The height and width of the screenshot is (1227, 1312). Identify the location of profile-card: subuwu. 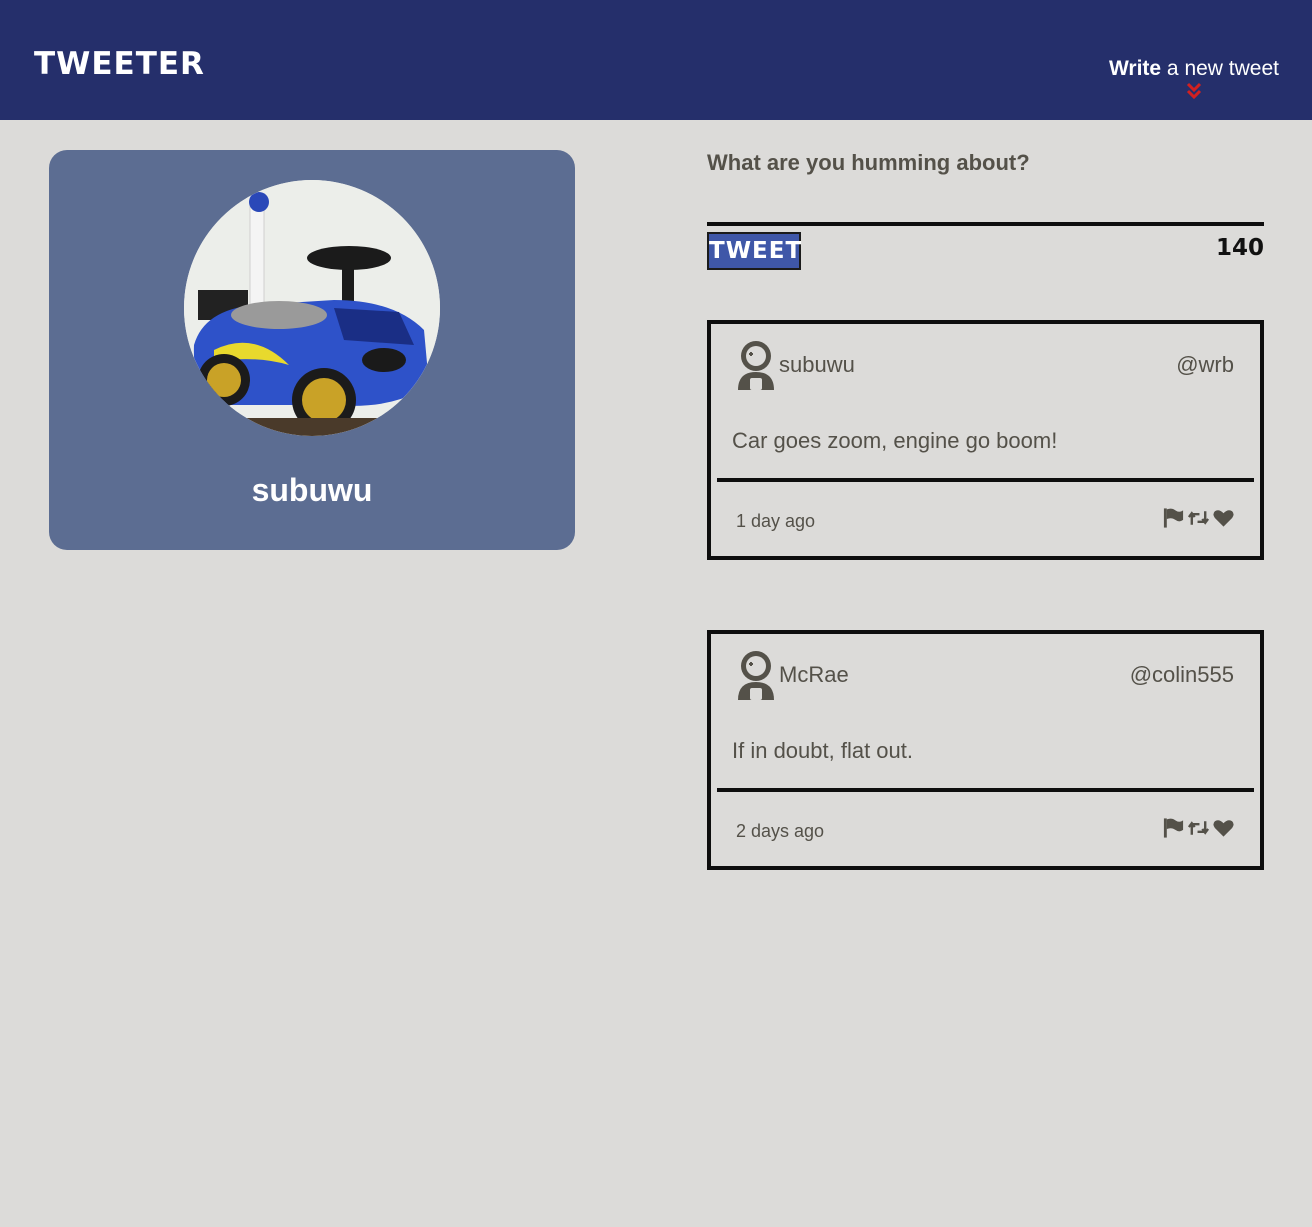
(312, 350).